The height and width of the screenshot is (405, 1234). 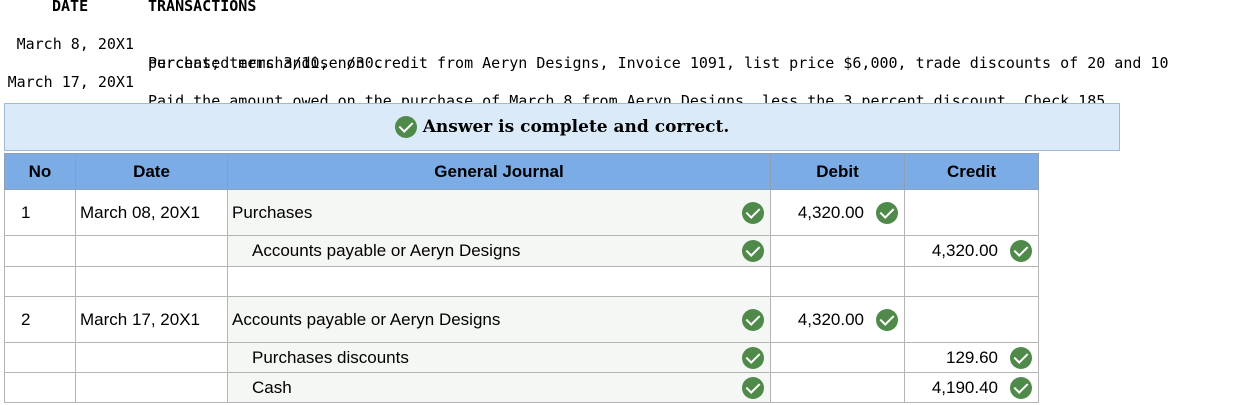 I want to click on table-row: 1 March 08, 20X1 Purchases 4,320.00, so click(x=521, y=212).